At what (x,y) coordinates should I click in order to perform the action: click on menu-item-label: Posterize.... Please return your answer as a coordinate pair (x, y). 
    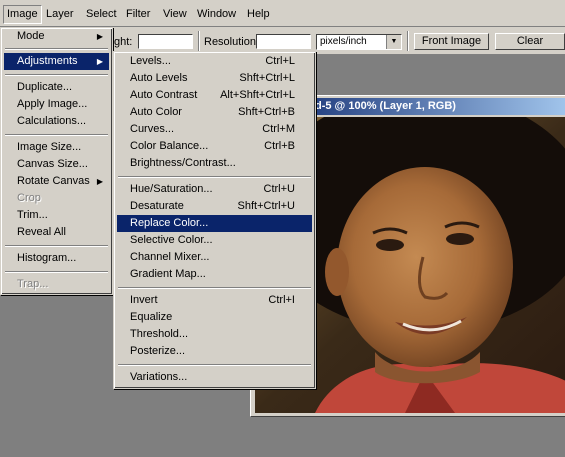
    Looking at the image, I should click on (158, 351).